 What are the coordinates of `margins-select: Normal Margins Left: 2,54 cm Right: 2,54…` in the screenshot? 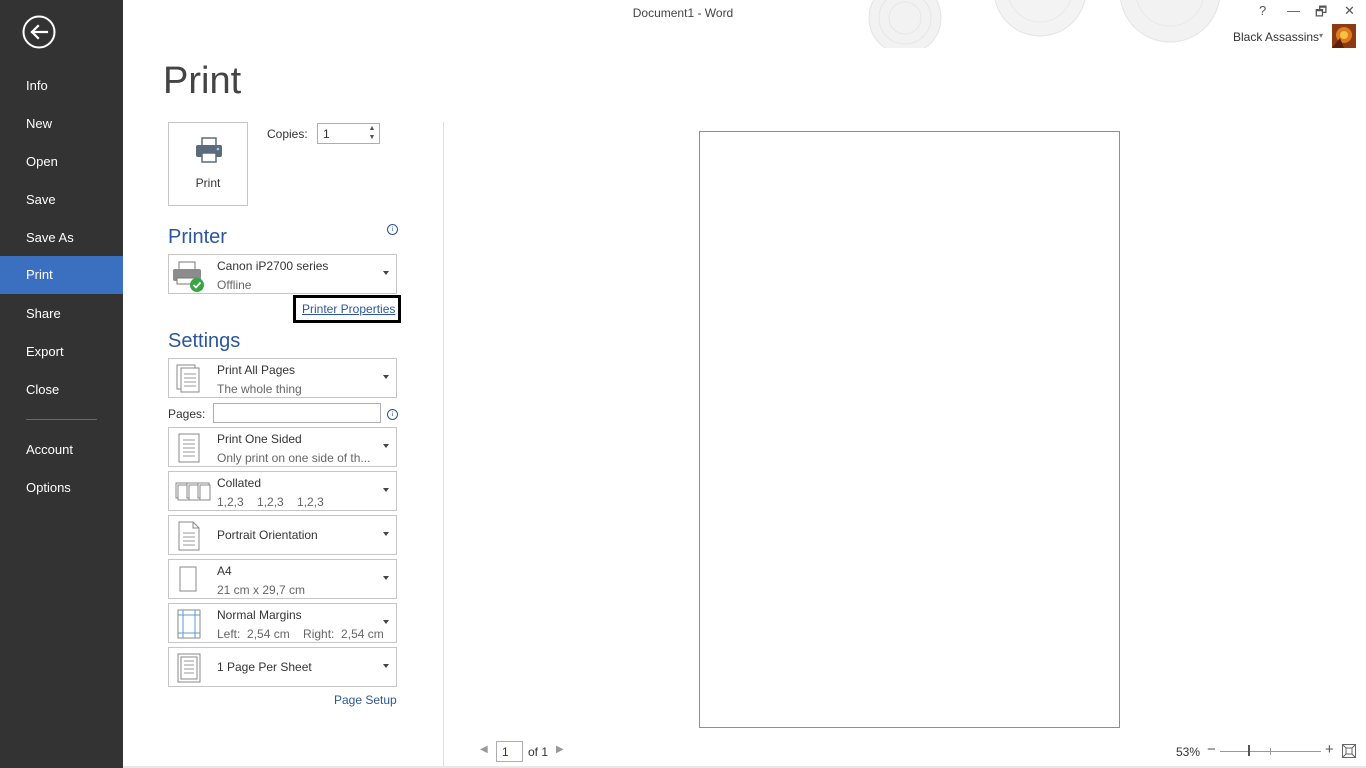 It's located at (282, 623).